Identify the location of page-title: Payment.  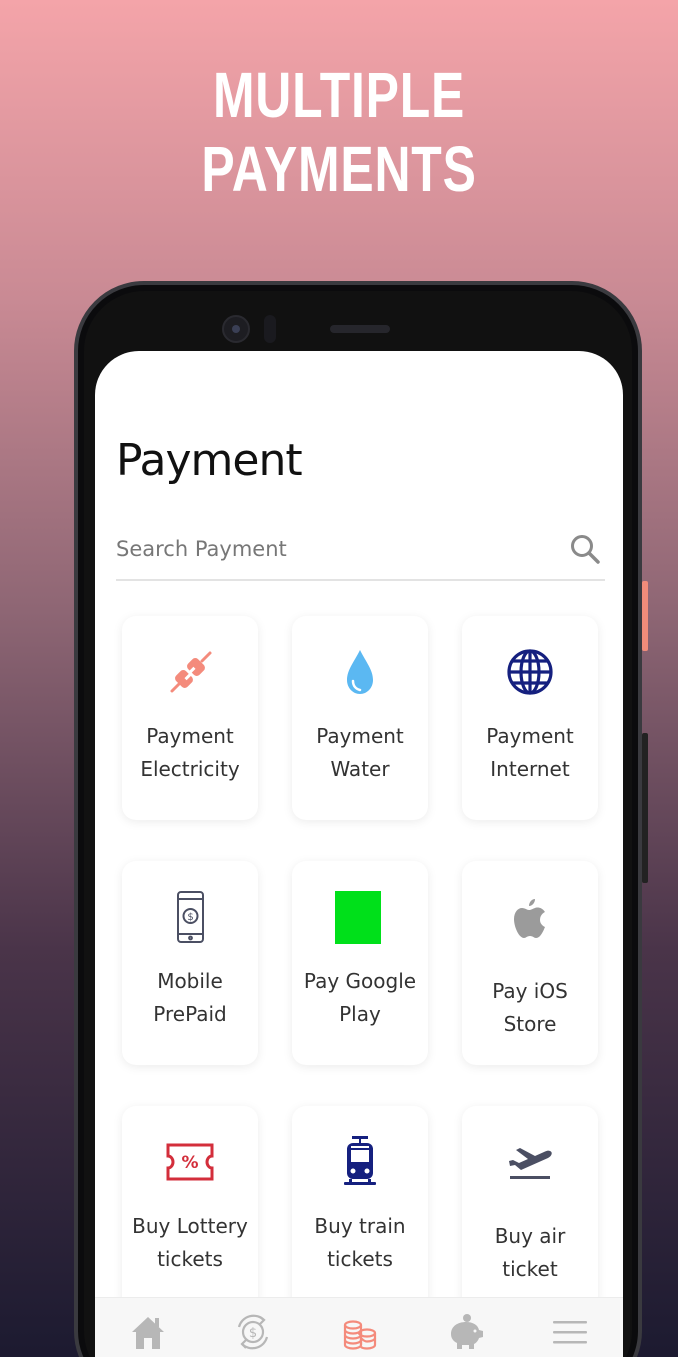
(209, 460).